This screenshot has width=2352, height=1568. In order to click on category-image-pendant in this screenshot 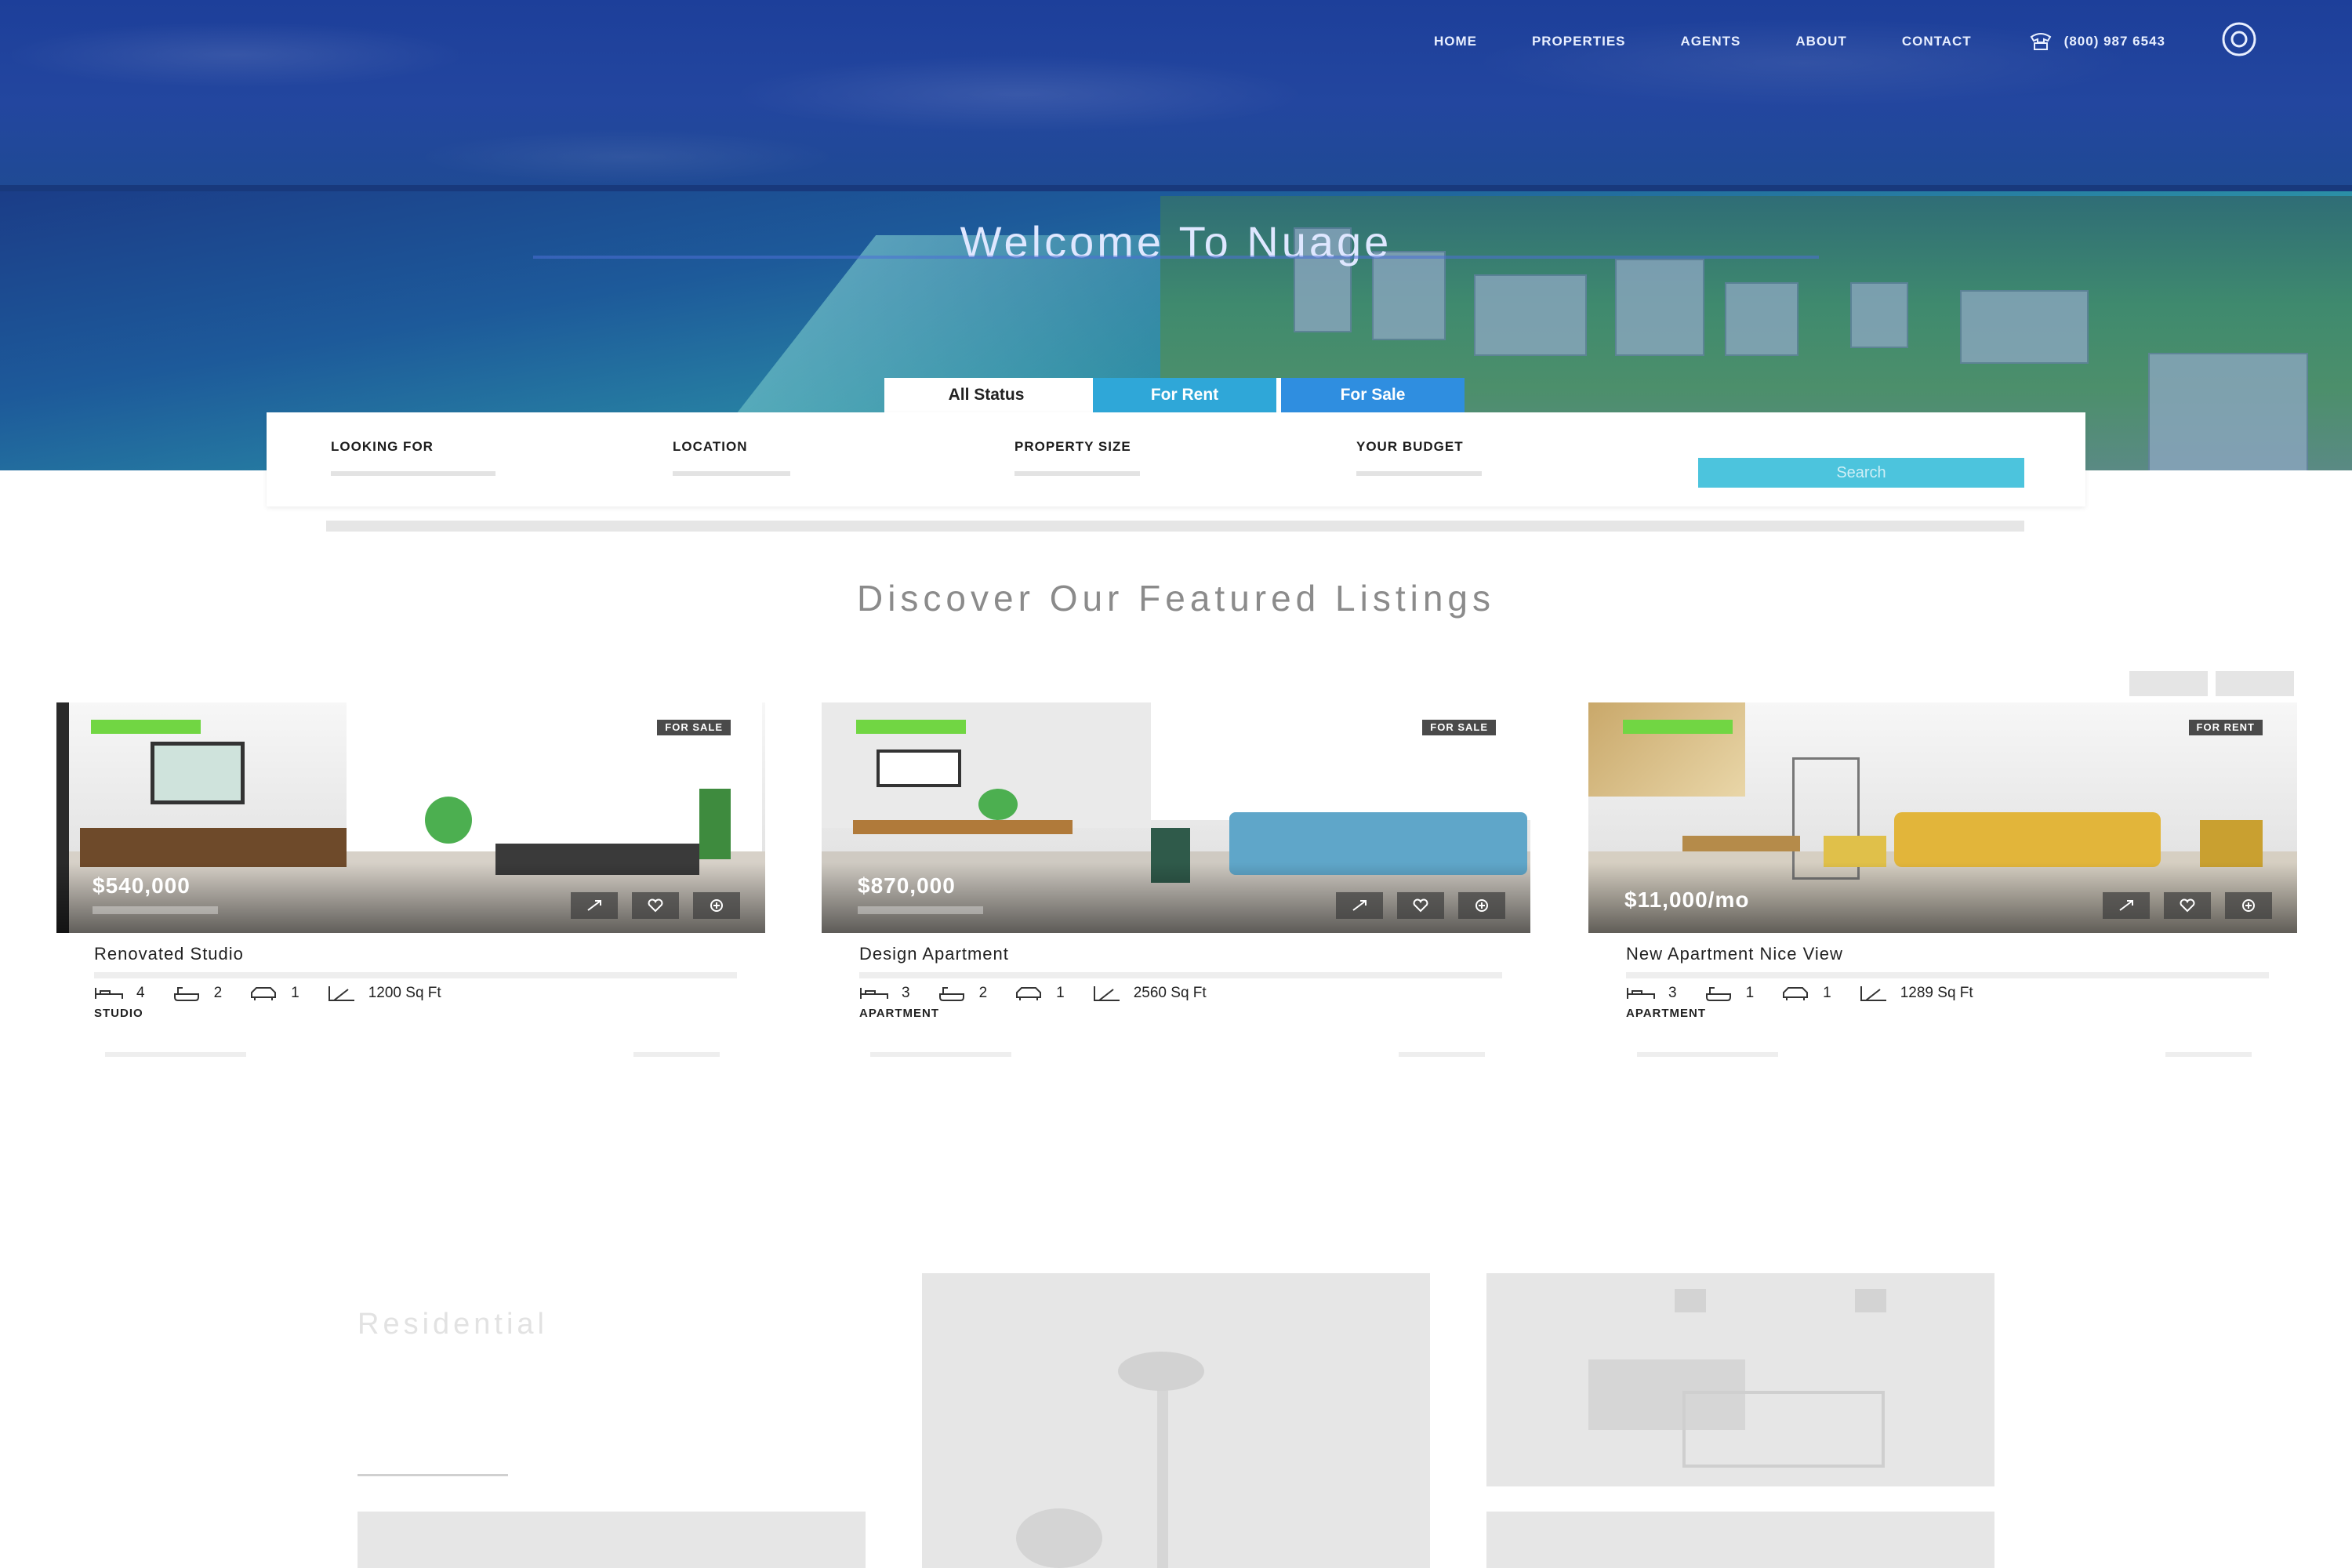, I will do `click(1690, 1300)`.